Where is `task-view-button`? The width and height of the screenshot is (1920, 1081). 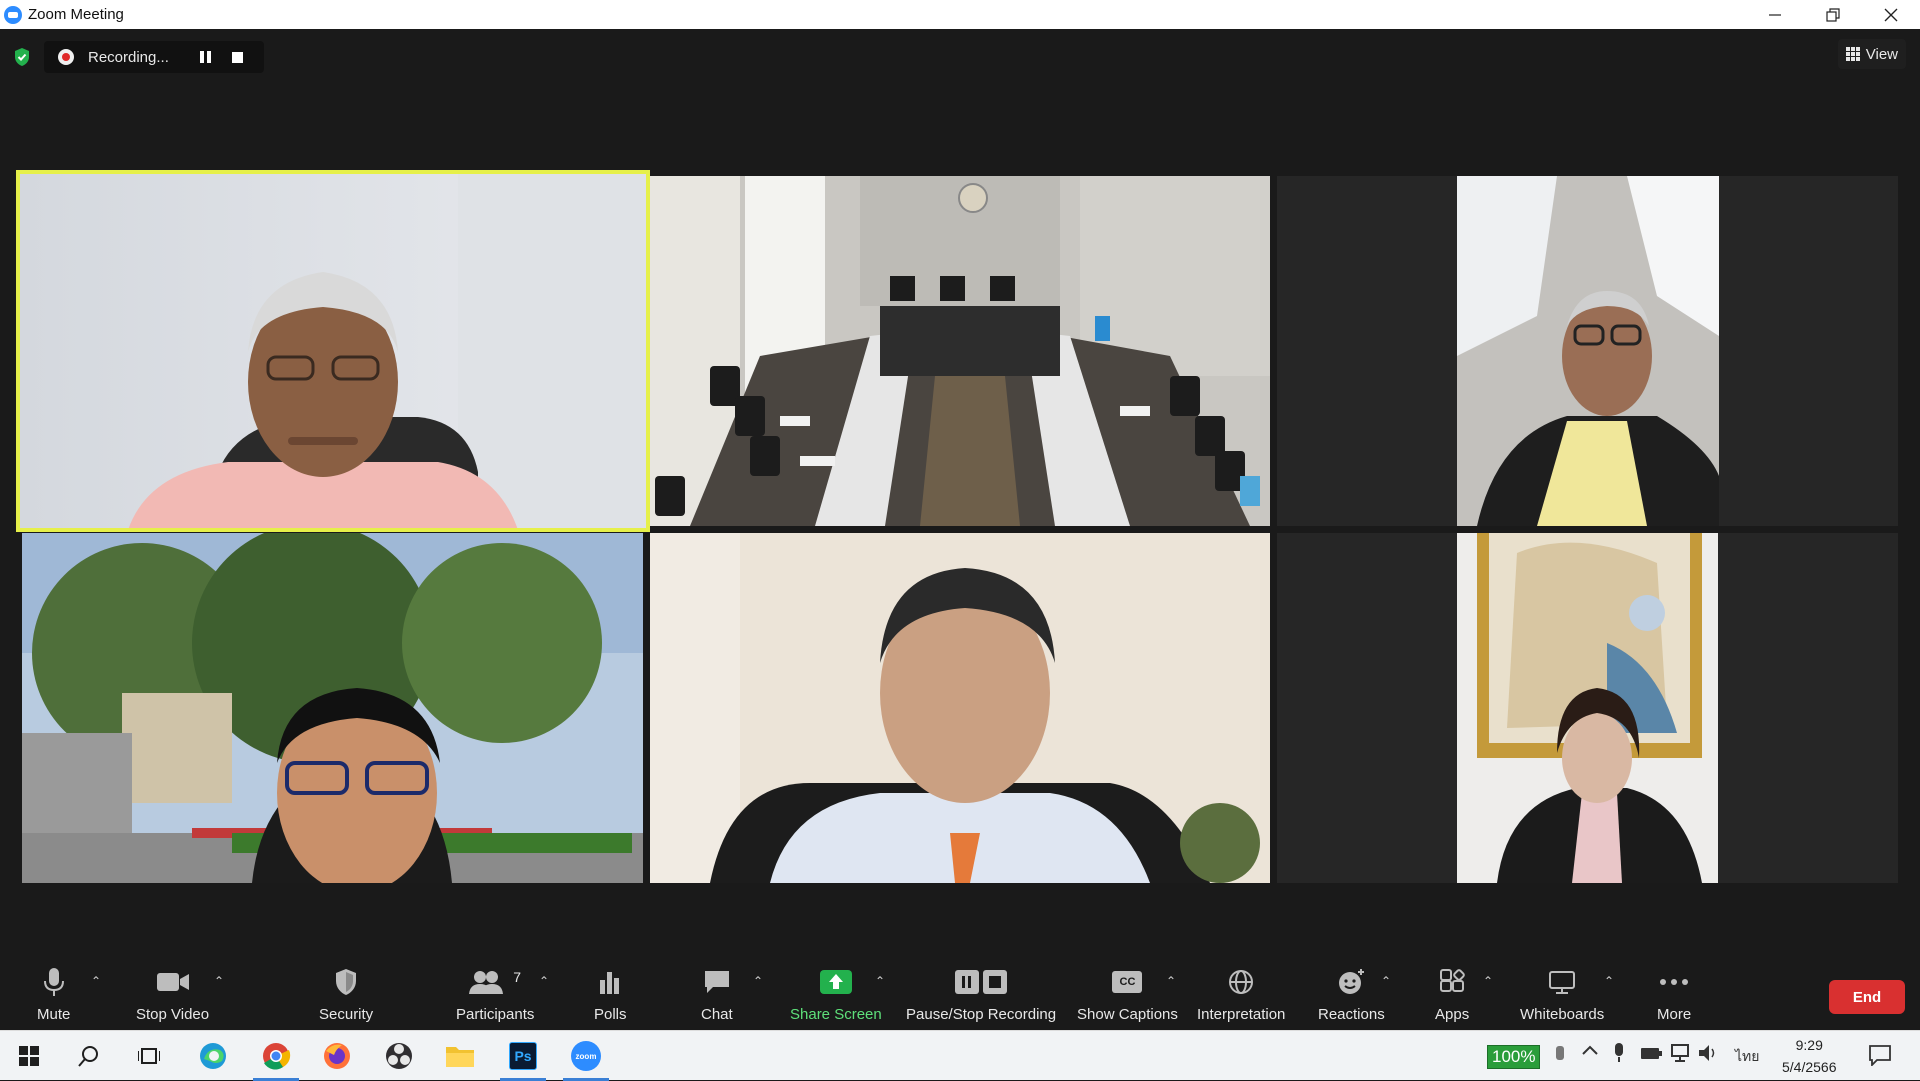
task-view-button is located at coordinates (149, 1056).